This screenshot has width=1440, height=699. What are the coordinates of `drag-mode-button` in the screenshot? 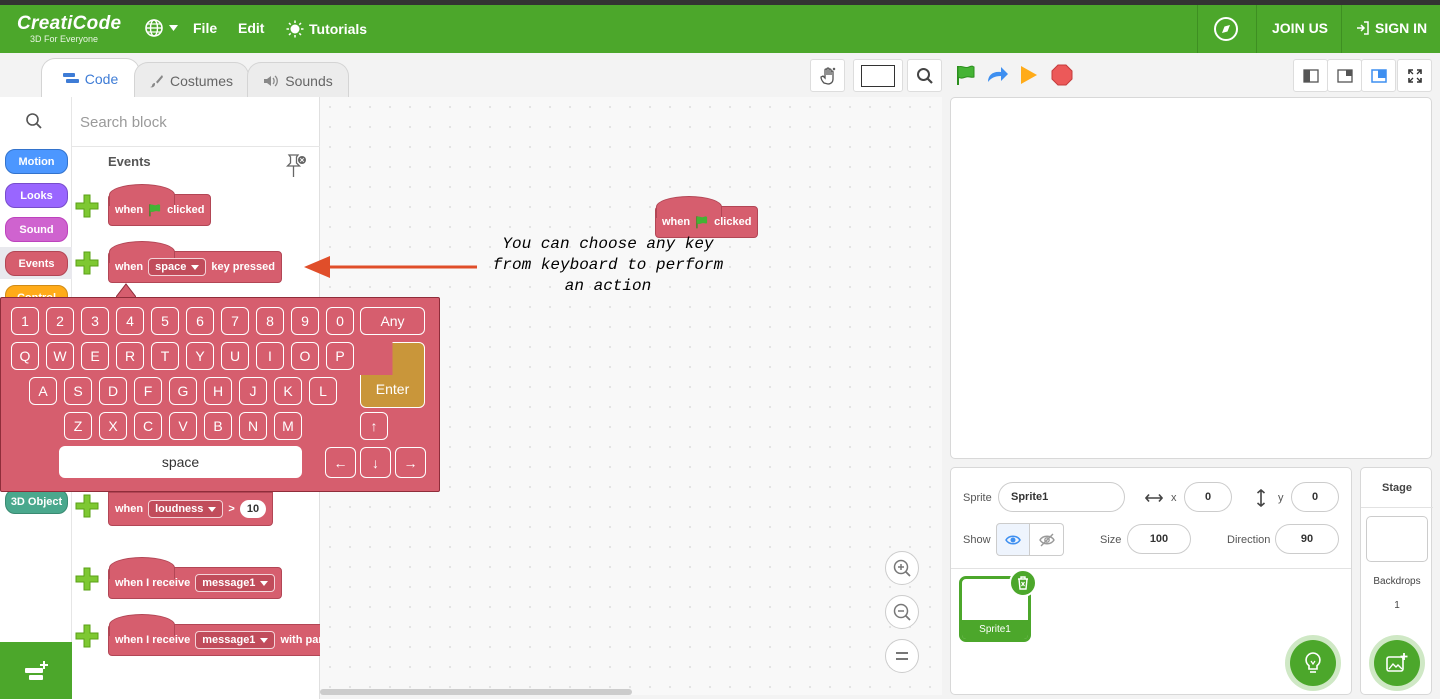 It's located at (827, 75).